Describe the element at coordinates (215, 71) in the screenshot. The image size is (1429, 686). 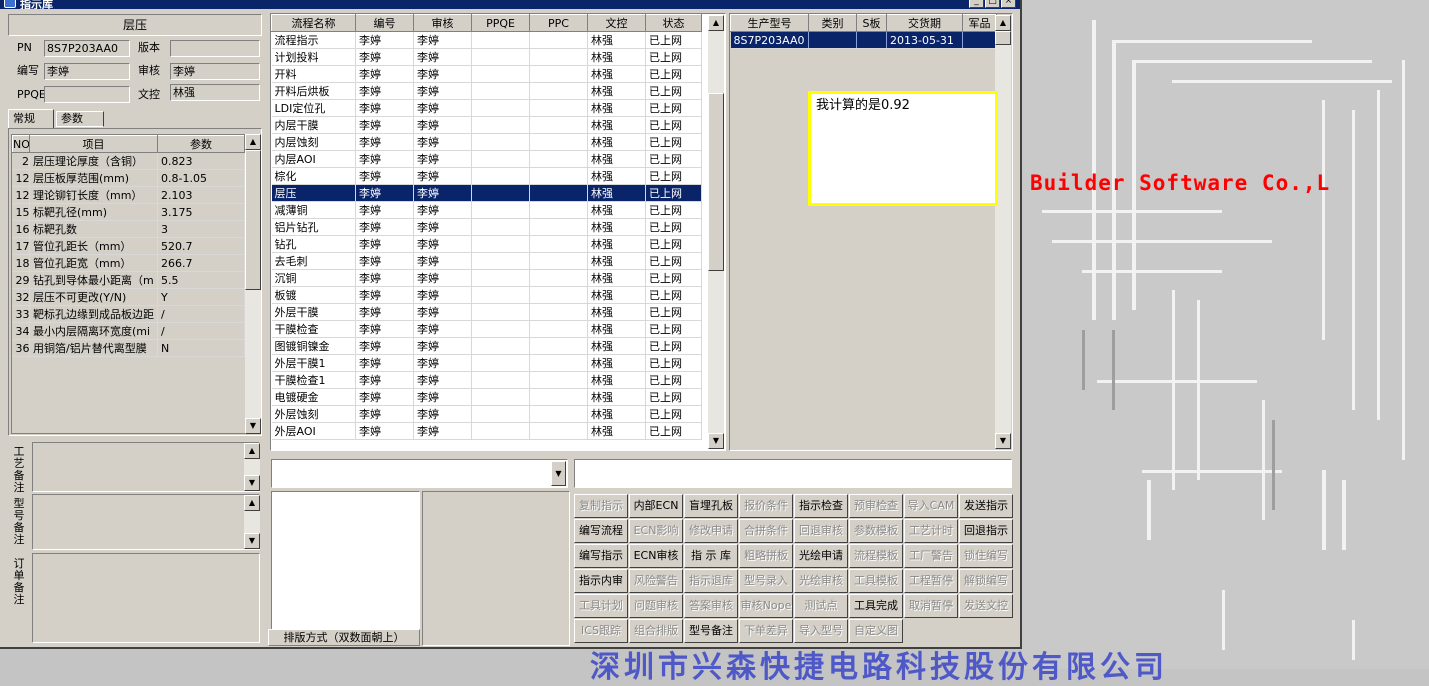
I see `reviewer-field: 李婷` at that location.